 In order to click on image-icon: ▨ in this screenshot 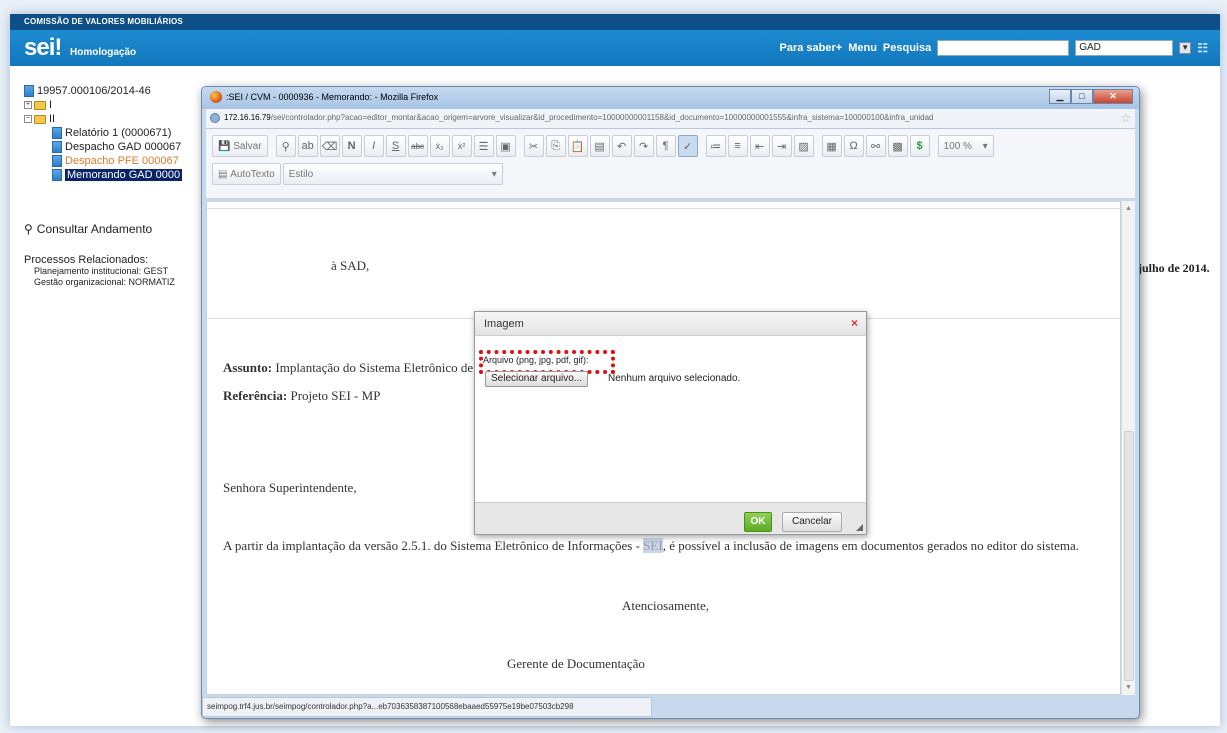, I will do `click(803, 146)`.